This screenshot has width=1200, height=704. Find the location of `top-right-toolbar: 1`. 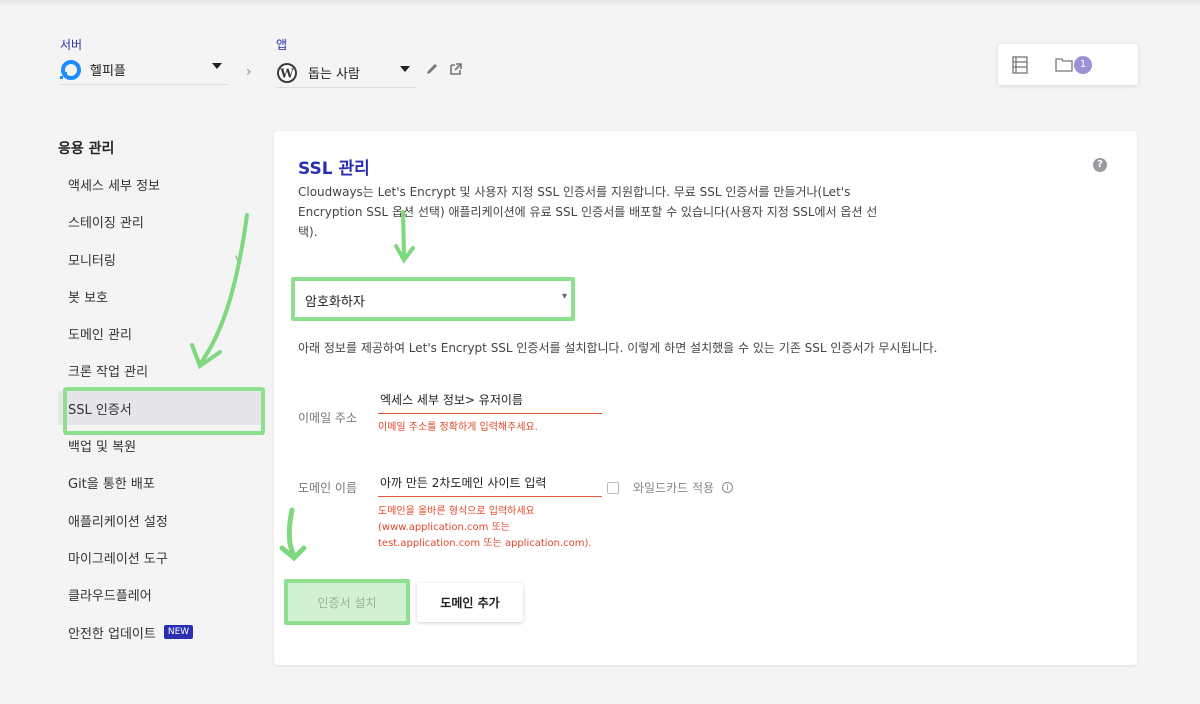

top-right-toolbar: 1 is located at coordinates (1068, 64).